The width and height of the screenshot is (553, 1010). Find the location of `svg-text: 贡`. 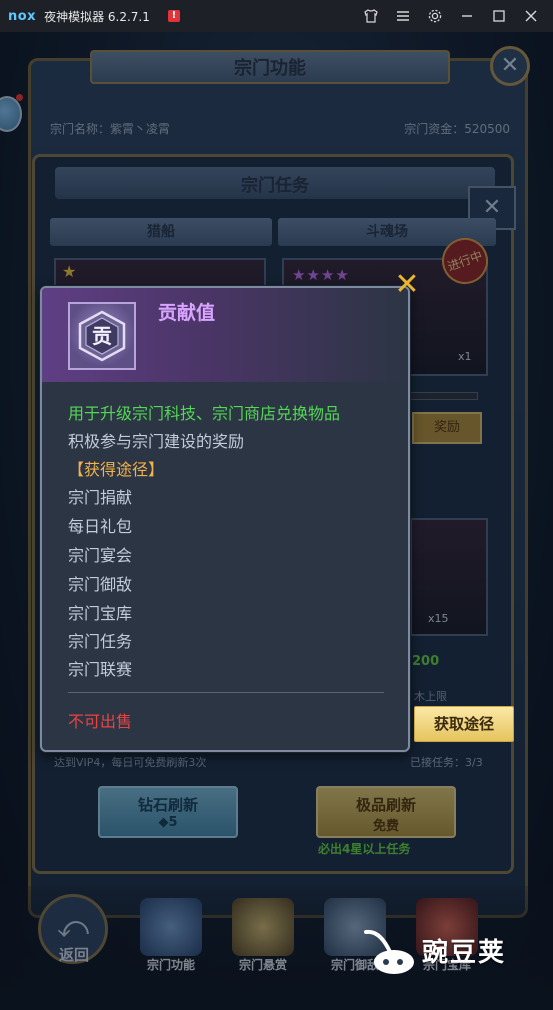

svg-text: 贡 is located at coordinates (102, 336).